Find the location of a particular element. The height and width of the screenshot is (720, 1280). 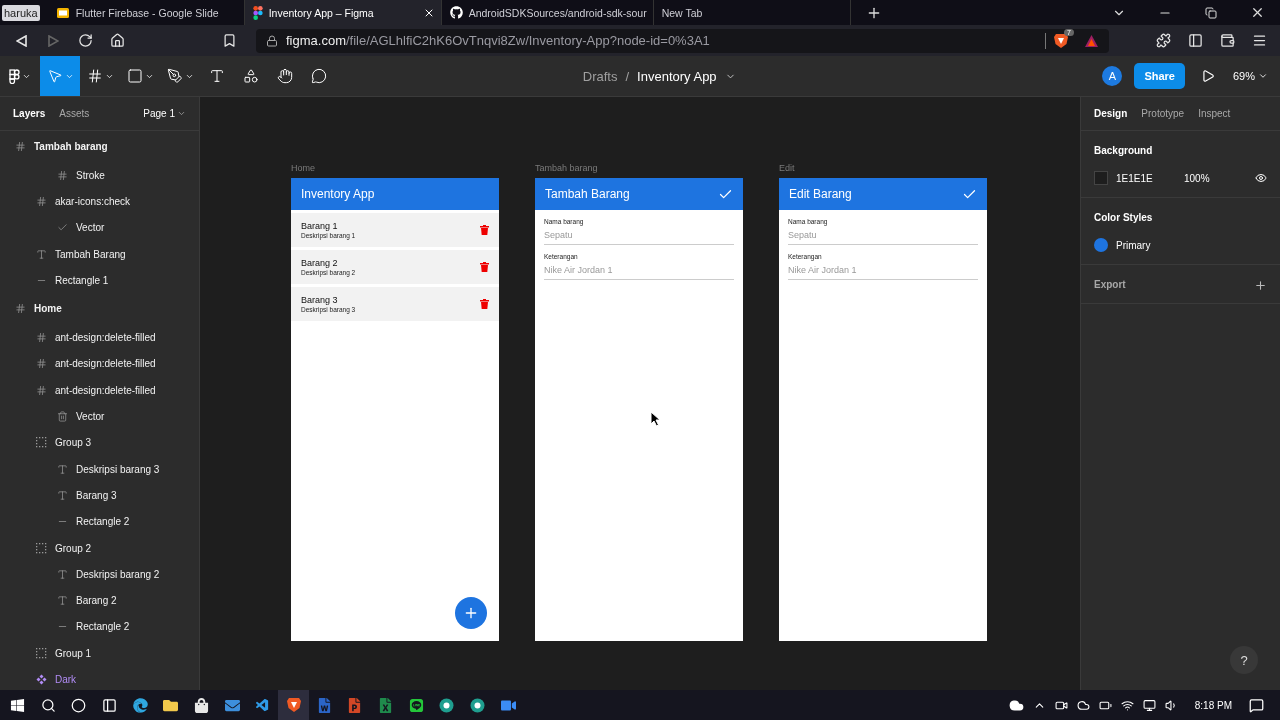

hand-icon is located at coordinates (285, 76).